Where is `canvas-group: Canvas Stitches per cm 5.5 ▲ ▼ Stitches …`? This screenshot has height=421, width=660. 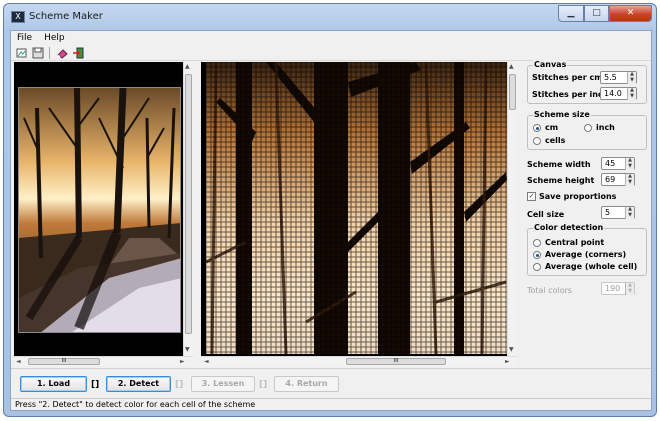
canvas-group: Canvas Stitches per cm 5.5 ▲ ▼ Stitches … is located at coordinates (587, 82).